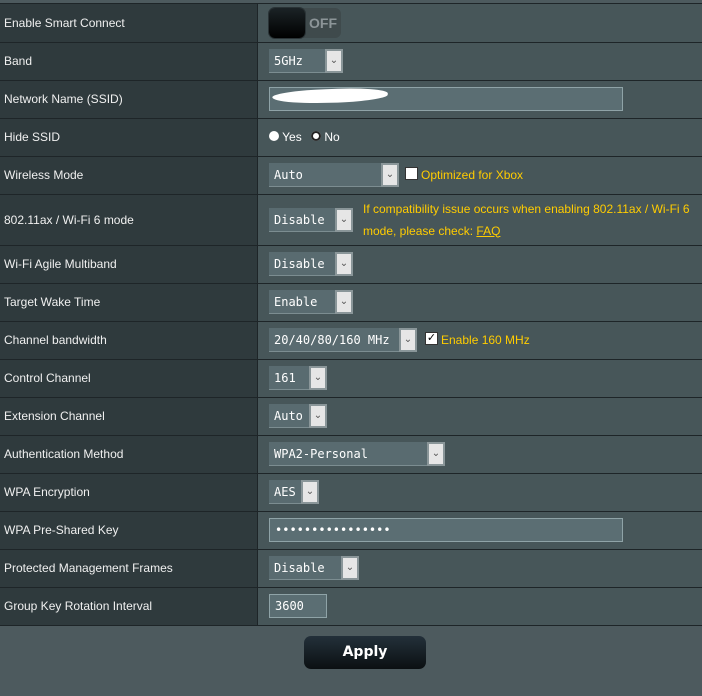 The width and height of the screenshot is (702, 696). I want to click on label: Channel bandwidth, so click(129, 340).